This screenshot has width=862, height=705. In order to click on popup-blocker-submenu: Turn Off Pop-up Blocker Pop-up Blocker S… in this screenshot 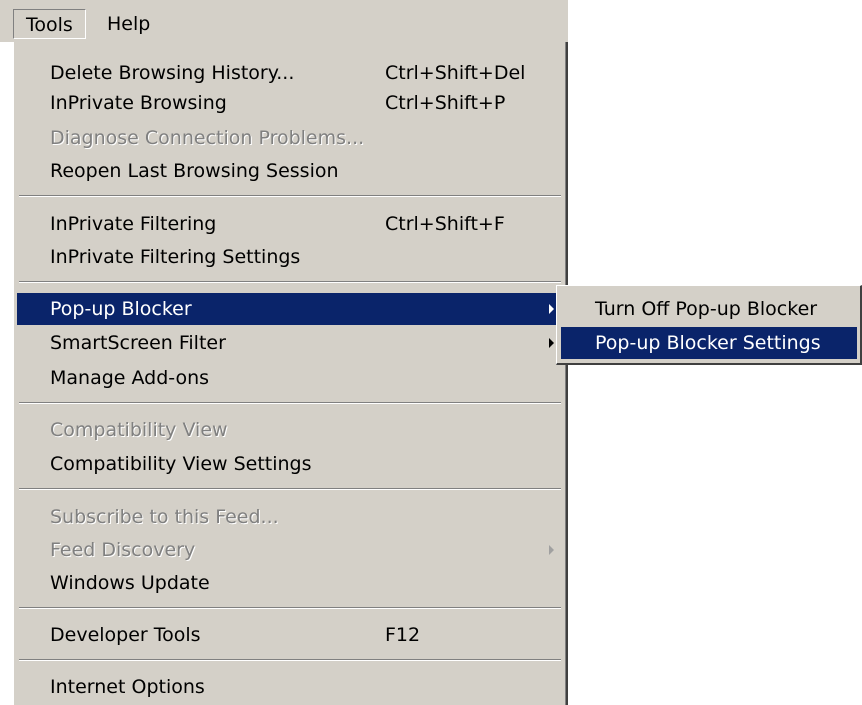, I will do `click(709, 325)`.